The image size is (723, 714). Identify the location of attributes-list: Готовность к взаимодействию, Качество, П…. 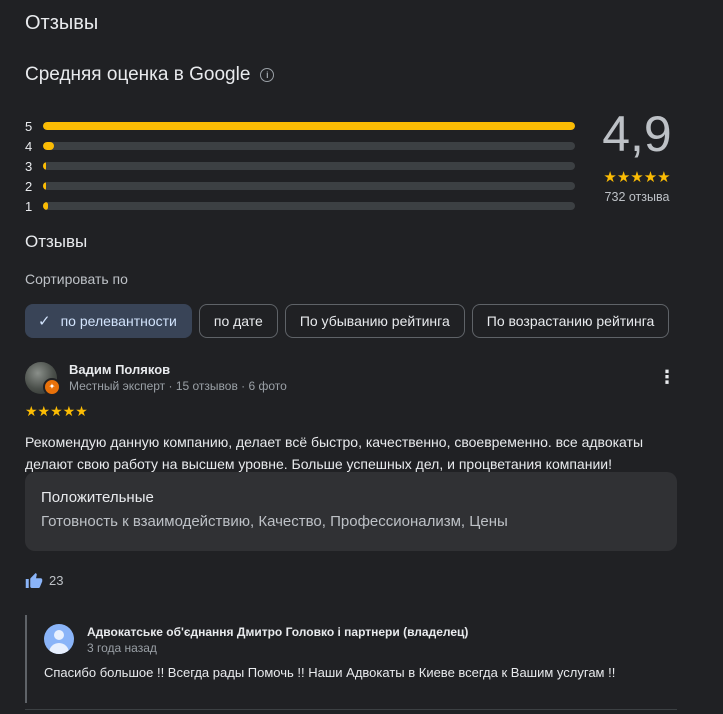
(274, 521).